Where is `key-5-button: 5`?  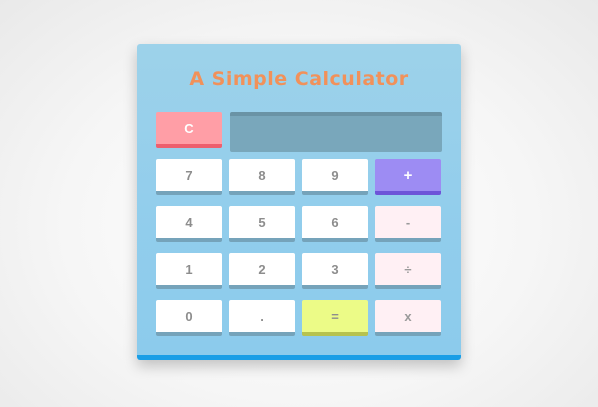
key-5-button: 5 is located at coordinates (262, 224).